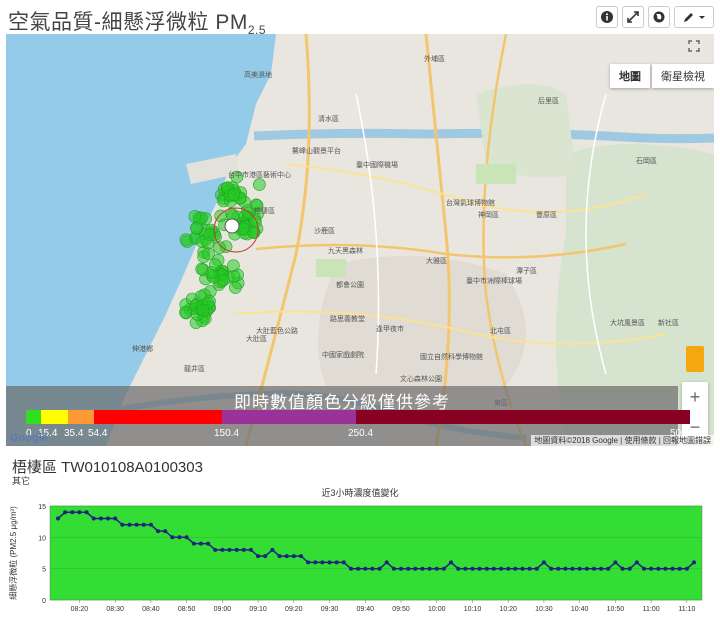  I want to click on map-type-map-button: 地圖, so click(630, 76).